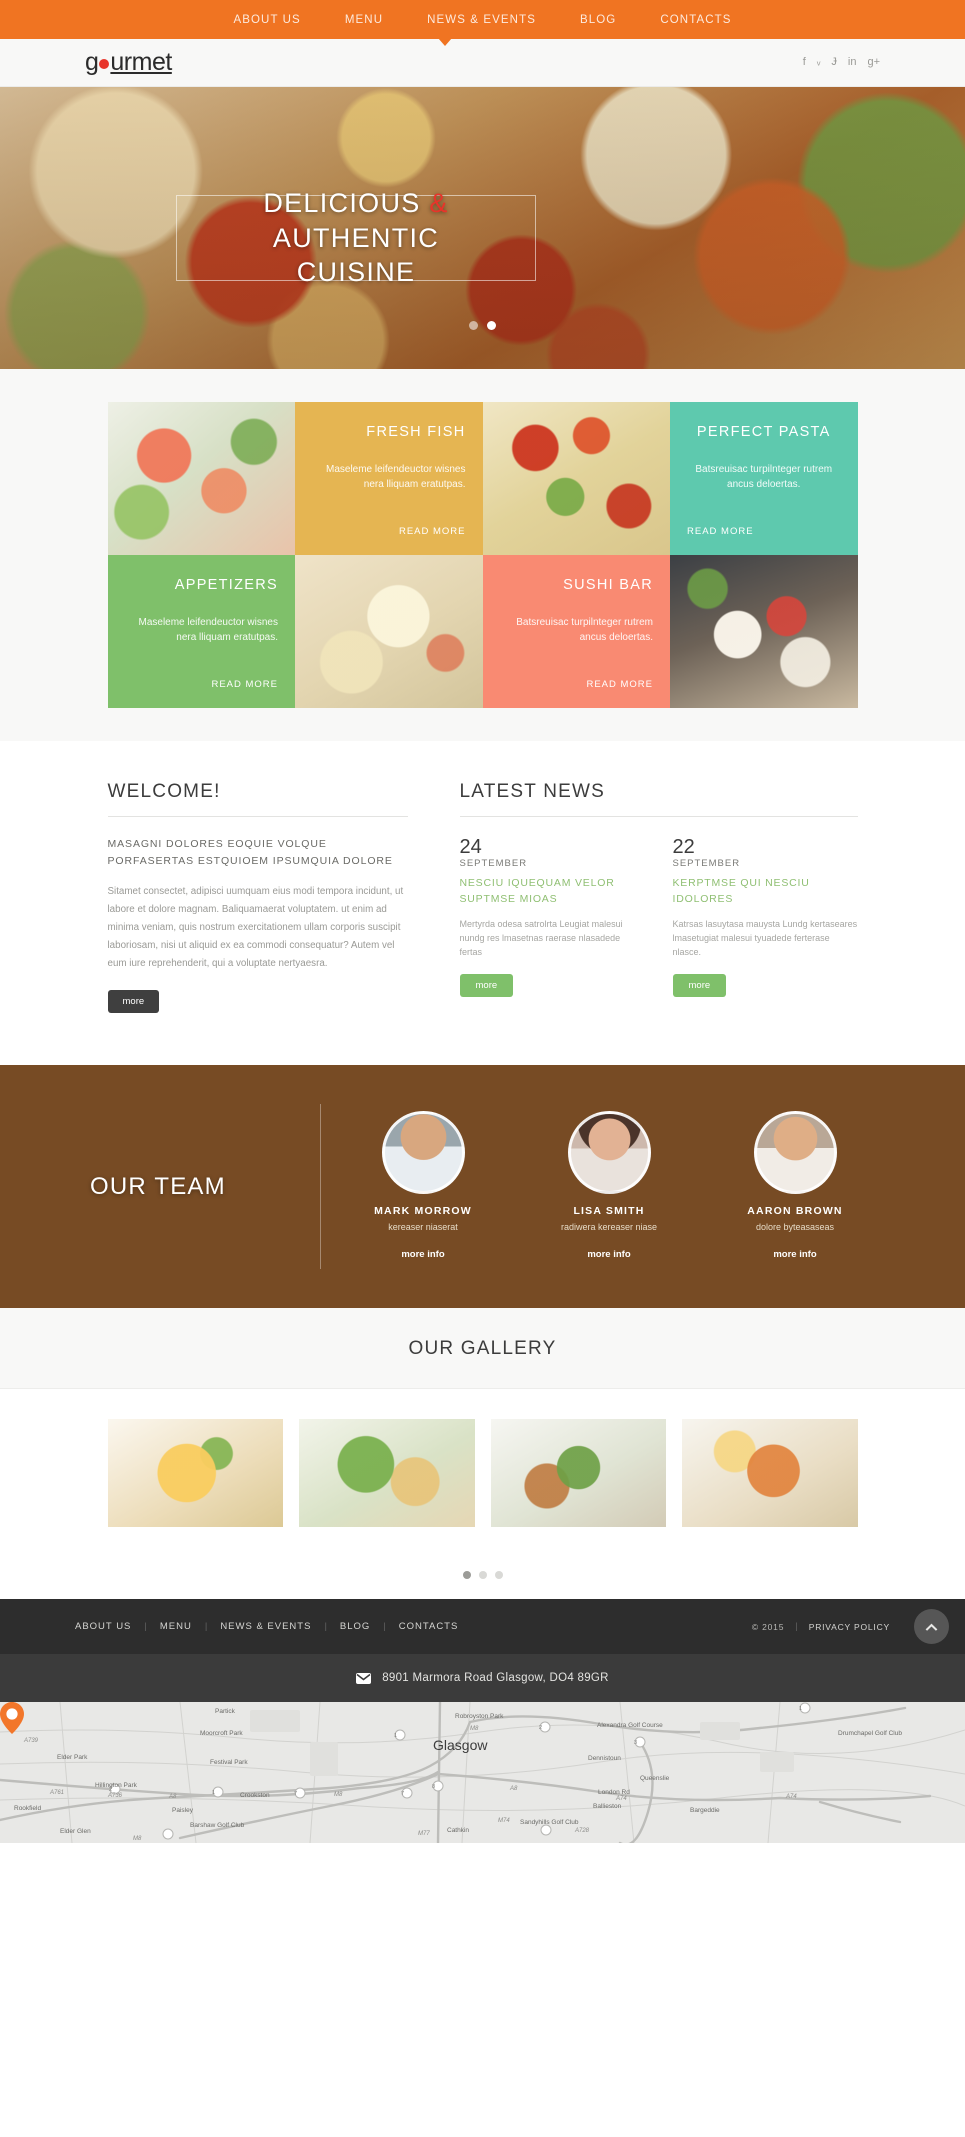  I want to click on twitter-icon: ᵥ, so click(819, 62).